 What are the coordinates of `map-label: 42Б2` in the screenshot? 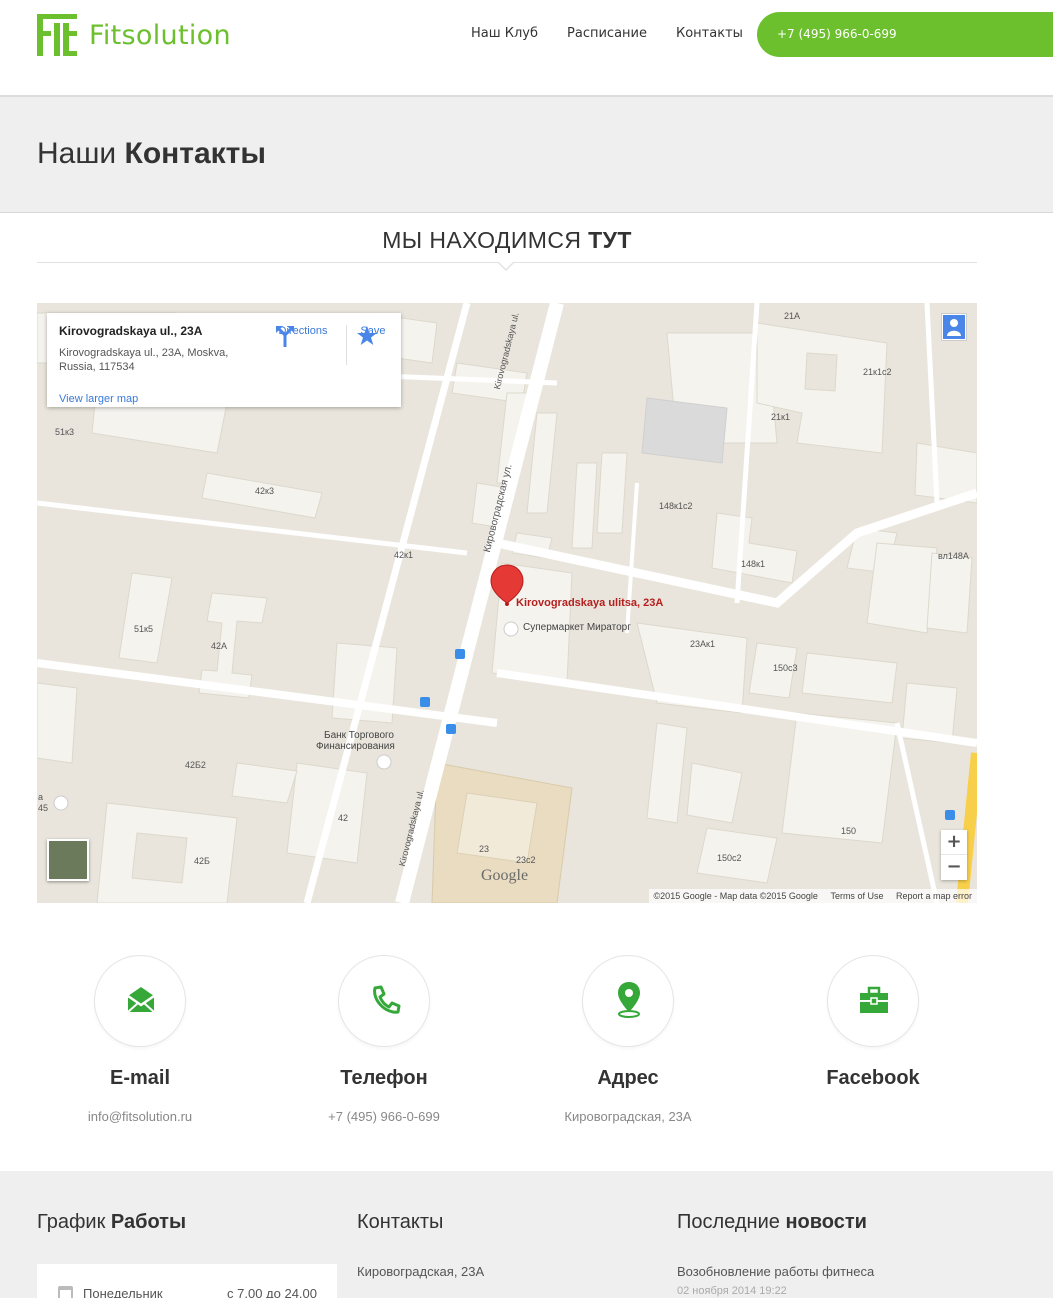 It's located at (195, 765).